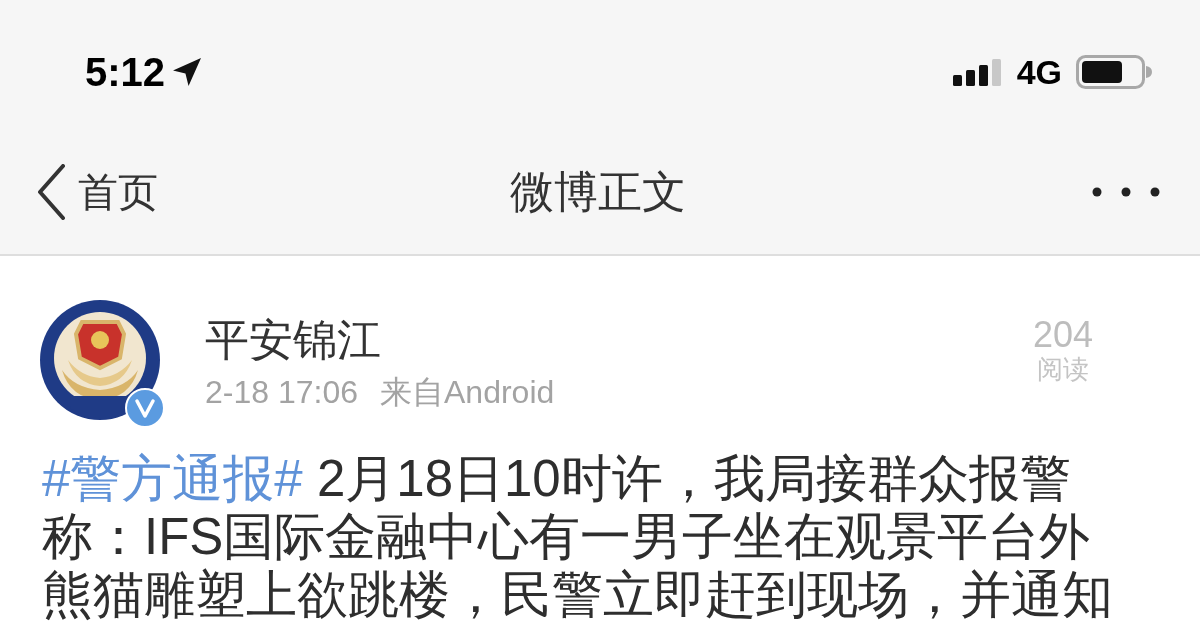 The width and height of the screenshot is (1200, 628). What do you see at coordinates (97, 192) in the screenshot?
I see `back-button: 首页` at bounding box center [97, 192].